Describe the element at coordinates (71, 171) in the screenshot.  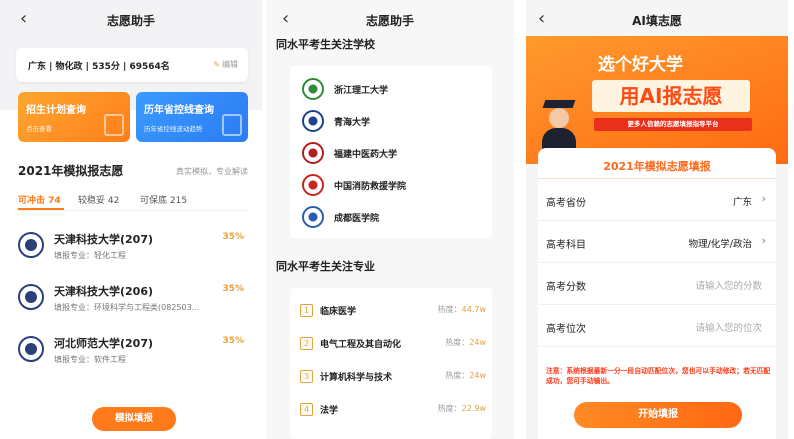
I see `section-title: 2021年模拟报志愿` at that location.